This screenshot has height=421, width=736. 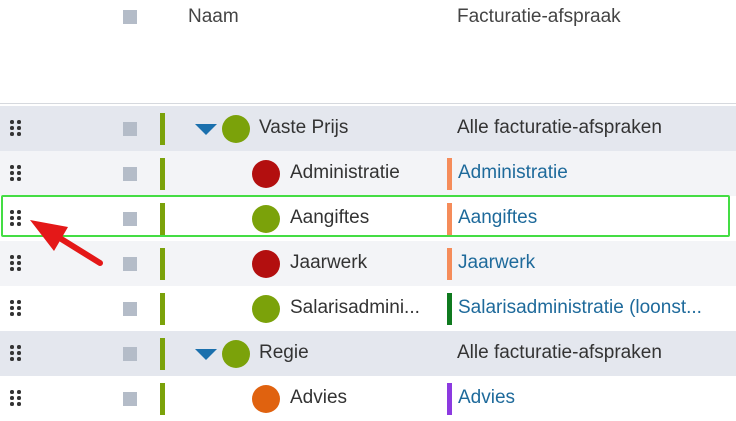 What do you see at coordinates (368, 103) in the screenshot?
I see `header-divider` at bounding box center [368, 103].